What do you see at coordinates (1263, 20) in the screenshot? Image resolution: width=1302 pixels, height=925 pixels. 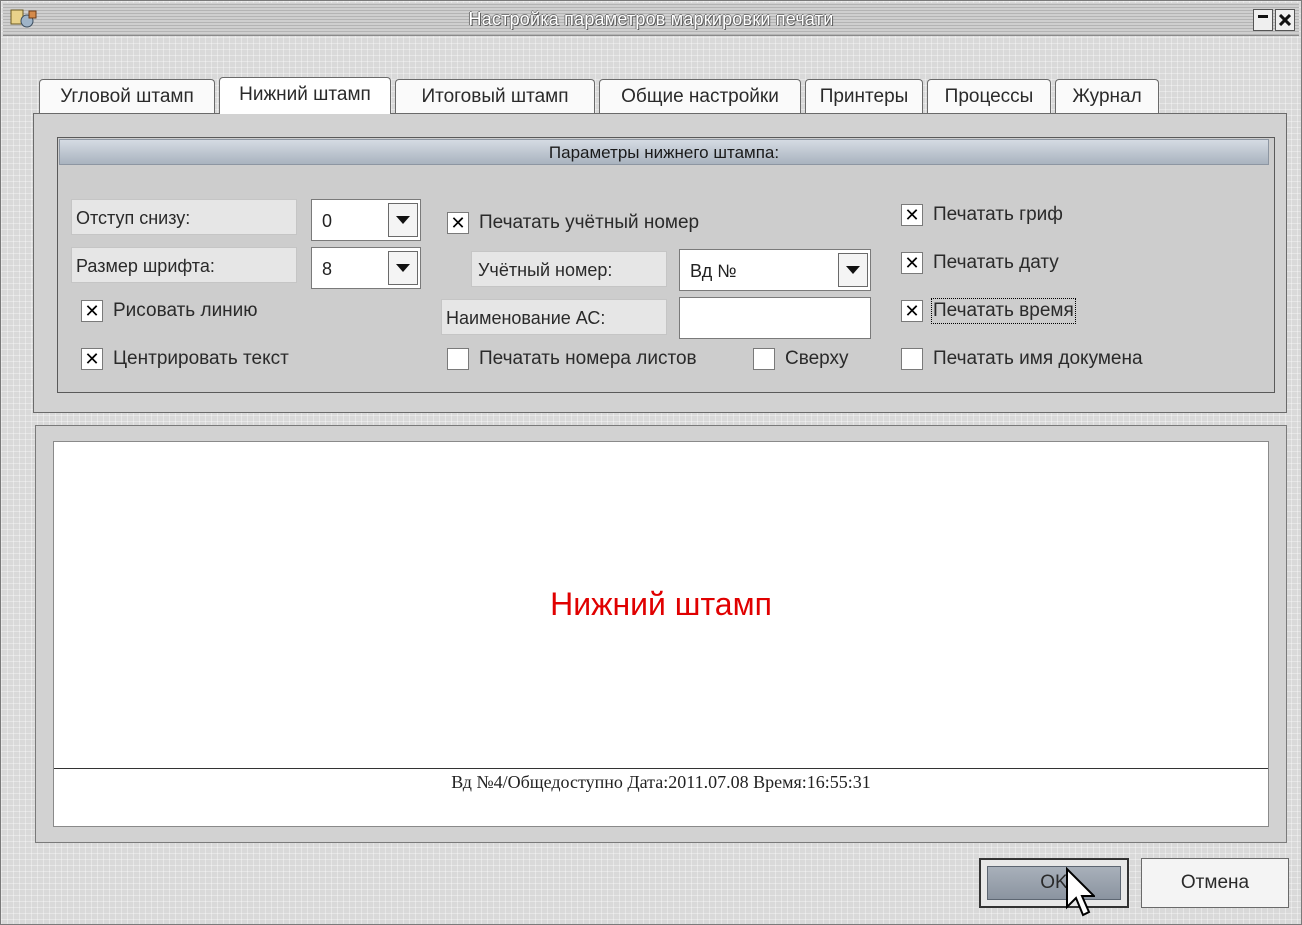 I see `minimize-button` at bounding box center [1263, 20].